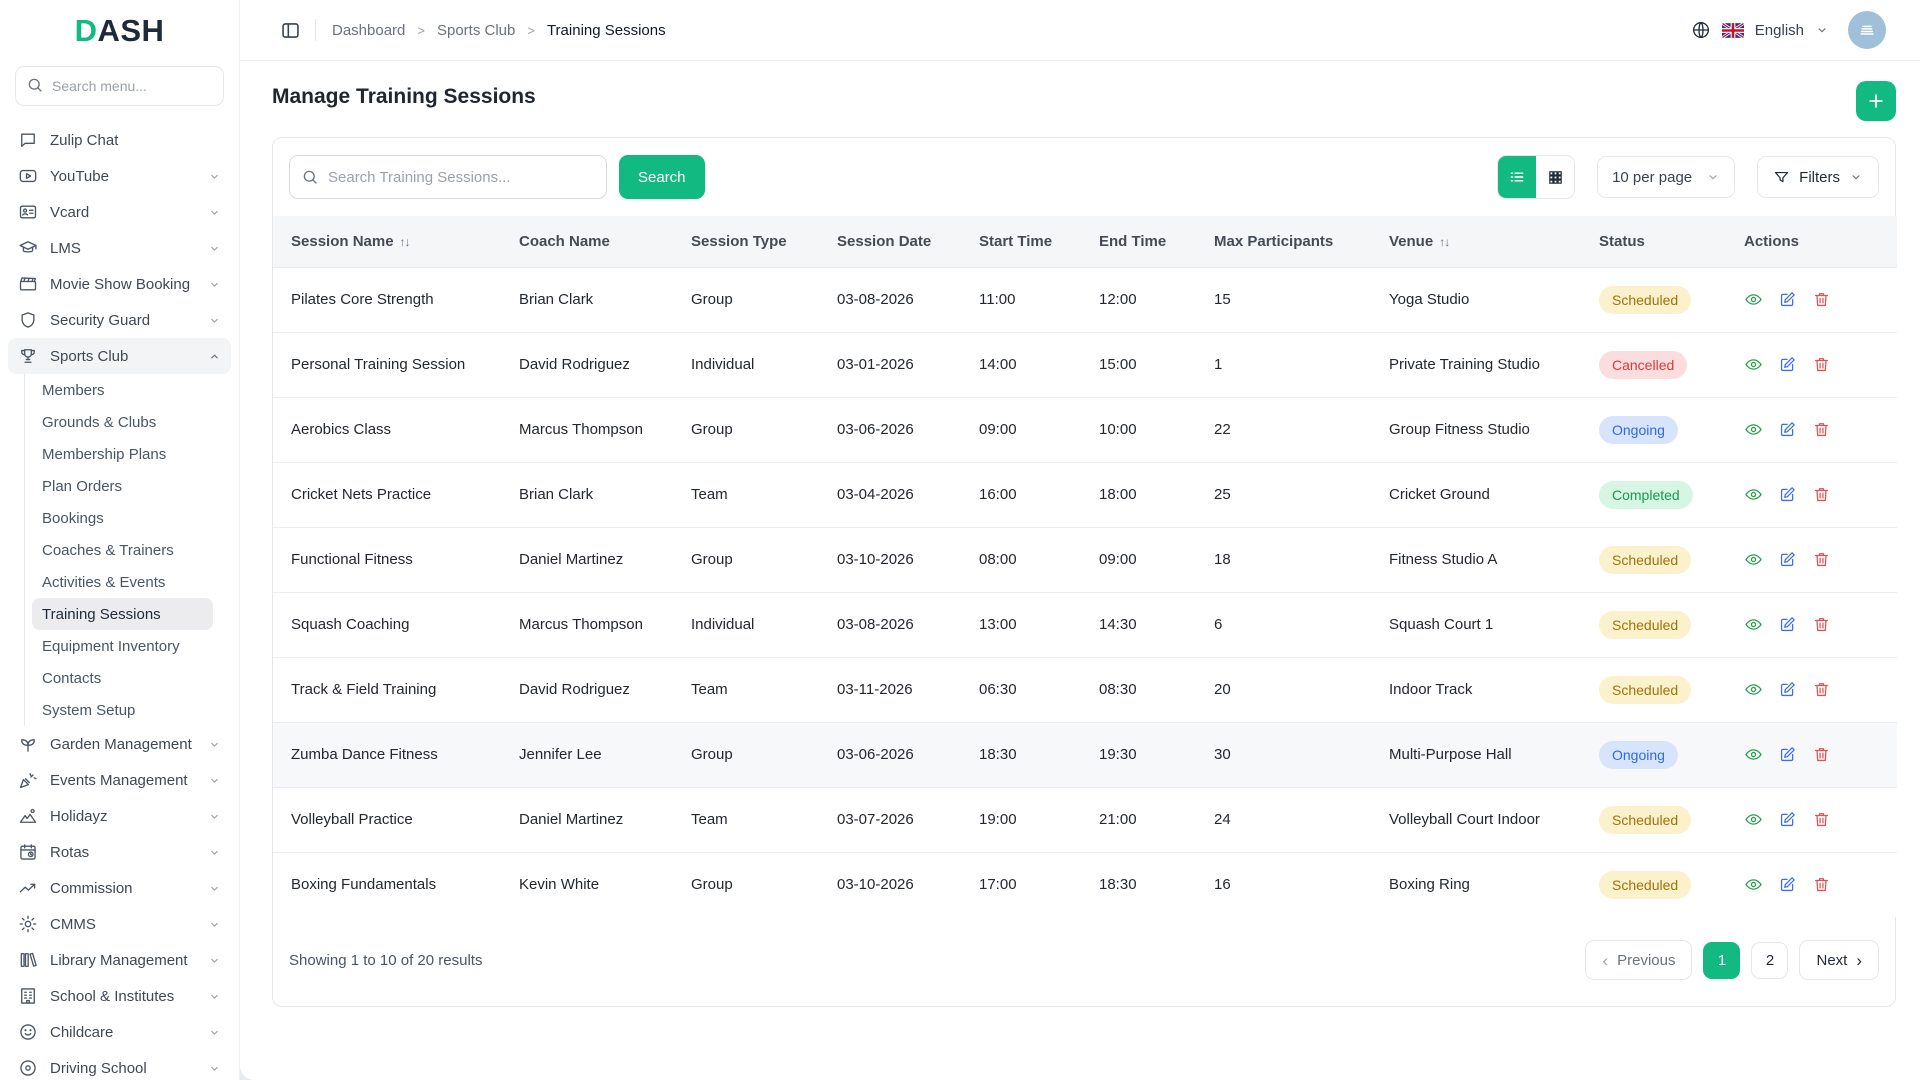 This screenshot has height=1080, width=1920. I want to click on sidebar-item-sports-club: Sports Club, so click(119, 356).